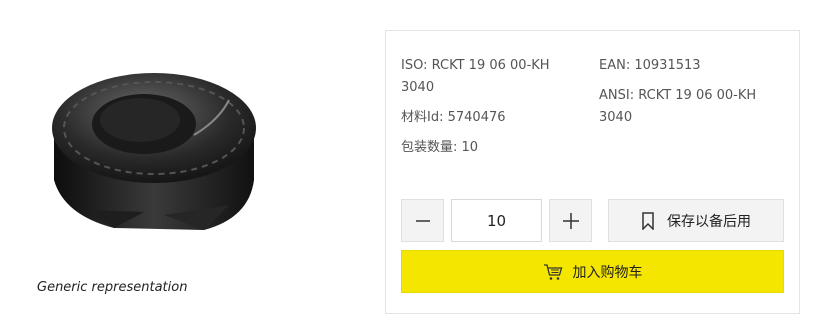 The width and height of the screenshot is (816, 329). I want to click on material-id-info: 材料Id: 5740476, so click(496, 118).